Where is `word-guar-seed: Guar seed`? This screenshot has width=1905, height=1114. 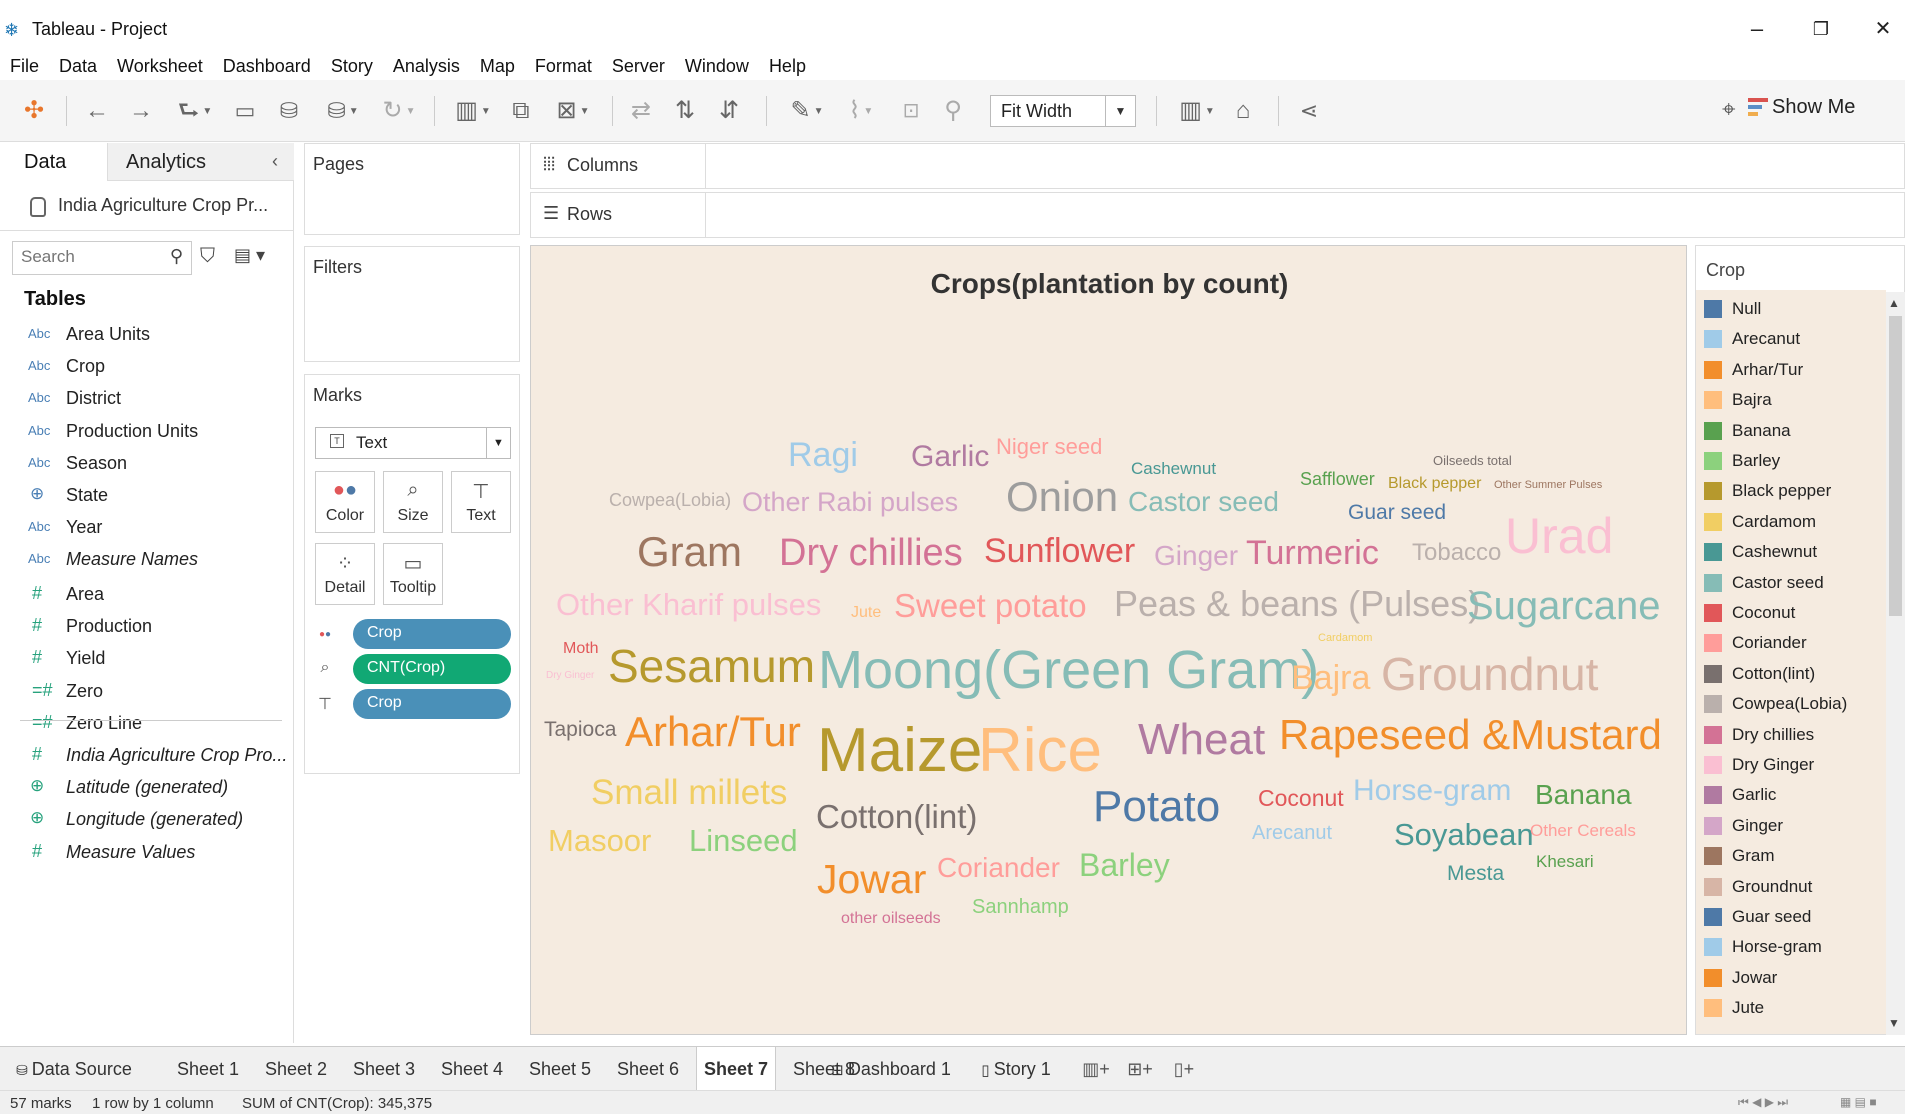
word-guar-seed: Guar seed is located at coordinates (1397, 512).